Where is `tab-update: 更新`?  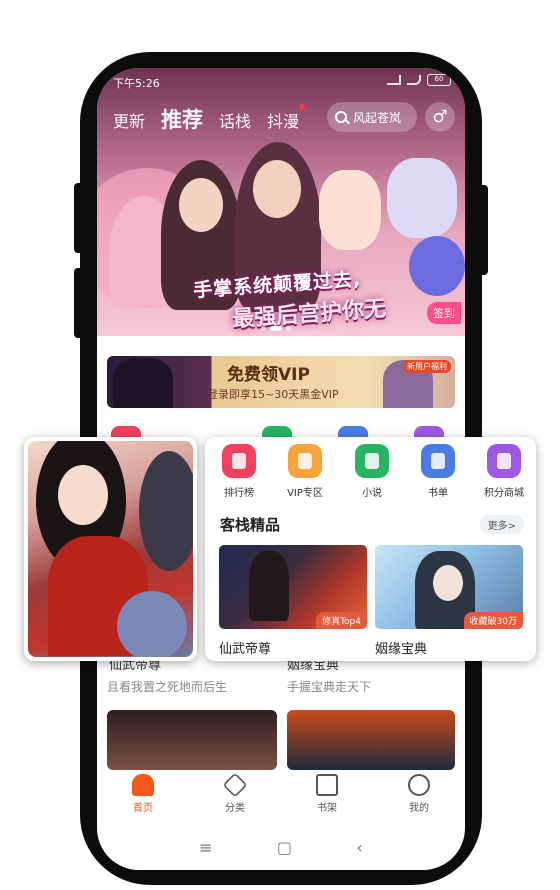 tab-update: 更新 is located at coordinates (129, 120).